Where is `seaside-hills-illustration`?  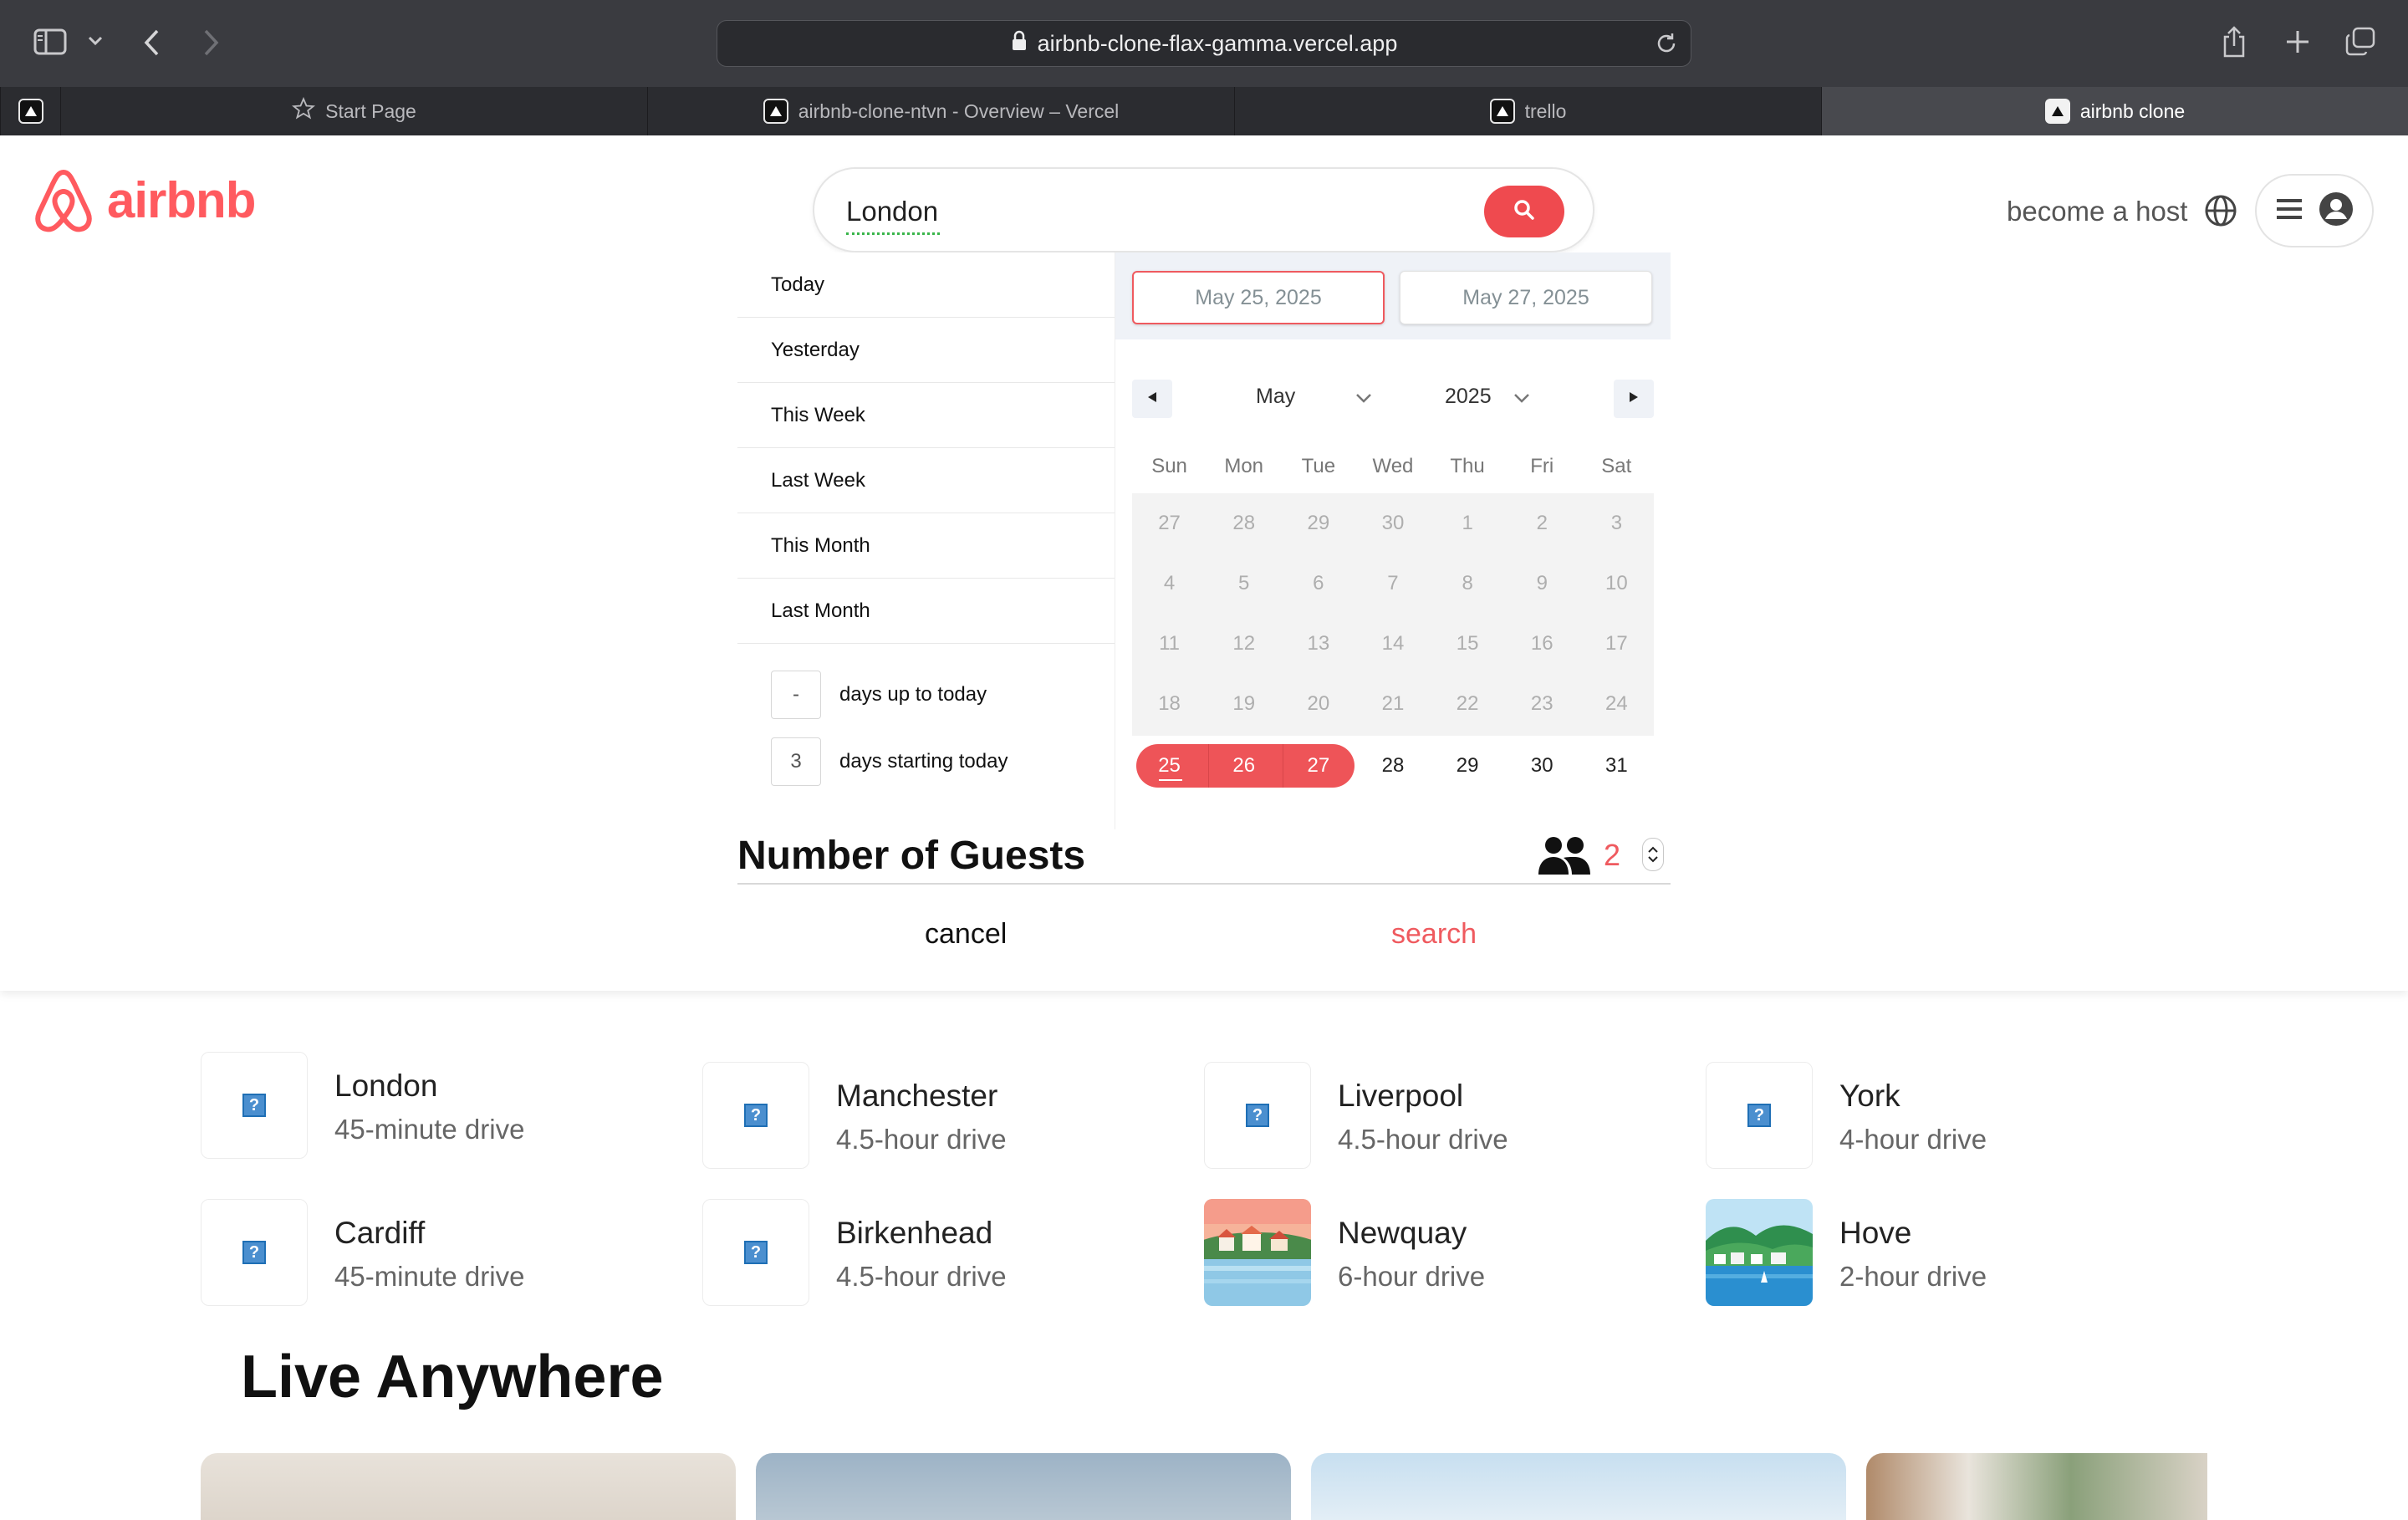
seaside-hills-illustration is located at coordinates (1759, 1252).